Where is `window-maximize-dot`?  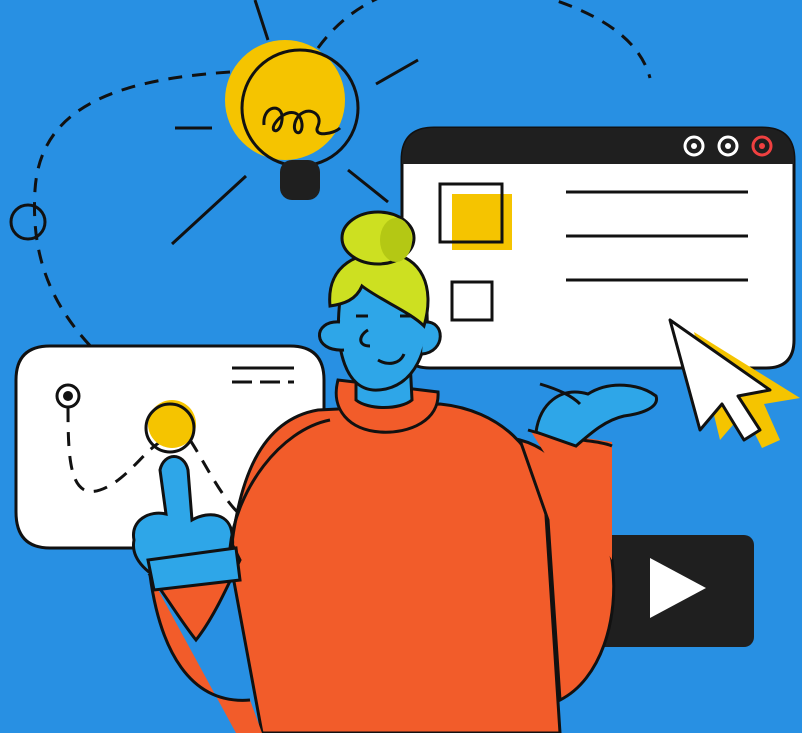
window-maximize-dot is located at coordinates (728, 146).